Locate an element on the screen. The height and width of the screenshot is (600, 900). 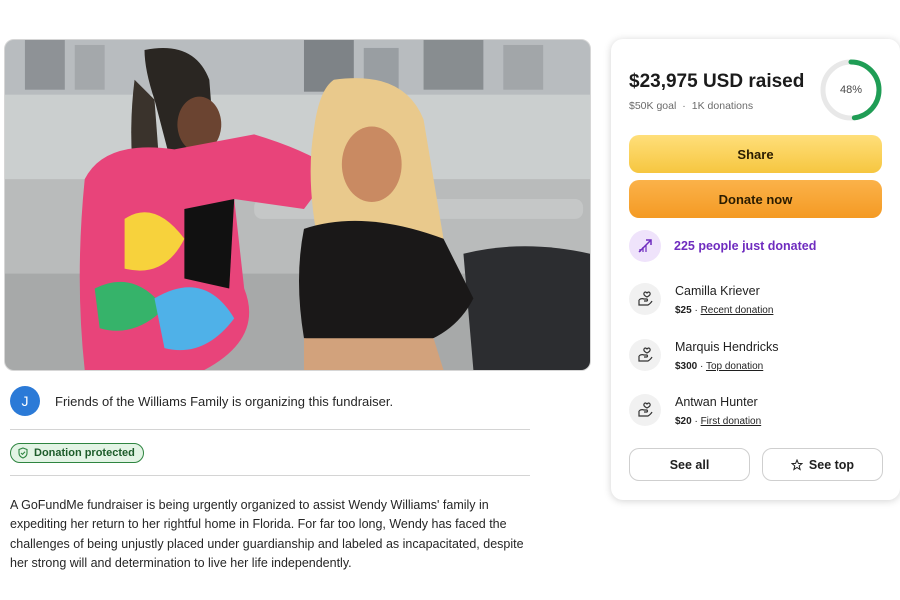
donor-detail: $300 · Top donation is located at coordinates (727, 366).